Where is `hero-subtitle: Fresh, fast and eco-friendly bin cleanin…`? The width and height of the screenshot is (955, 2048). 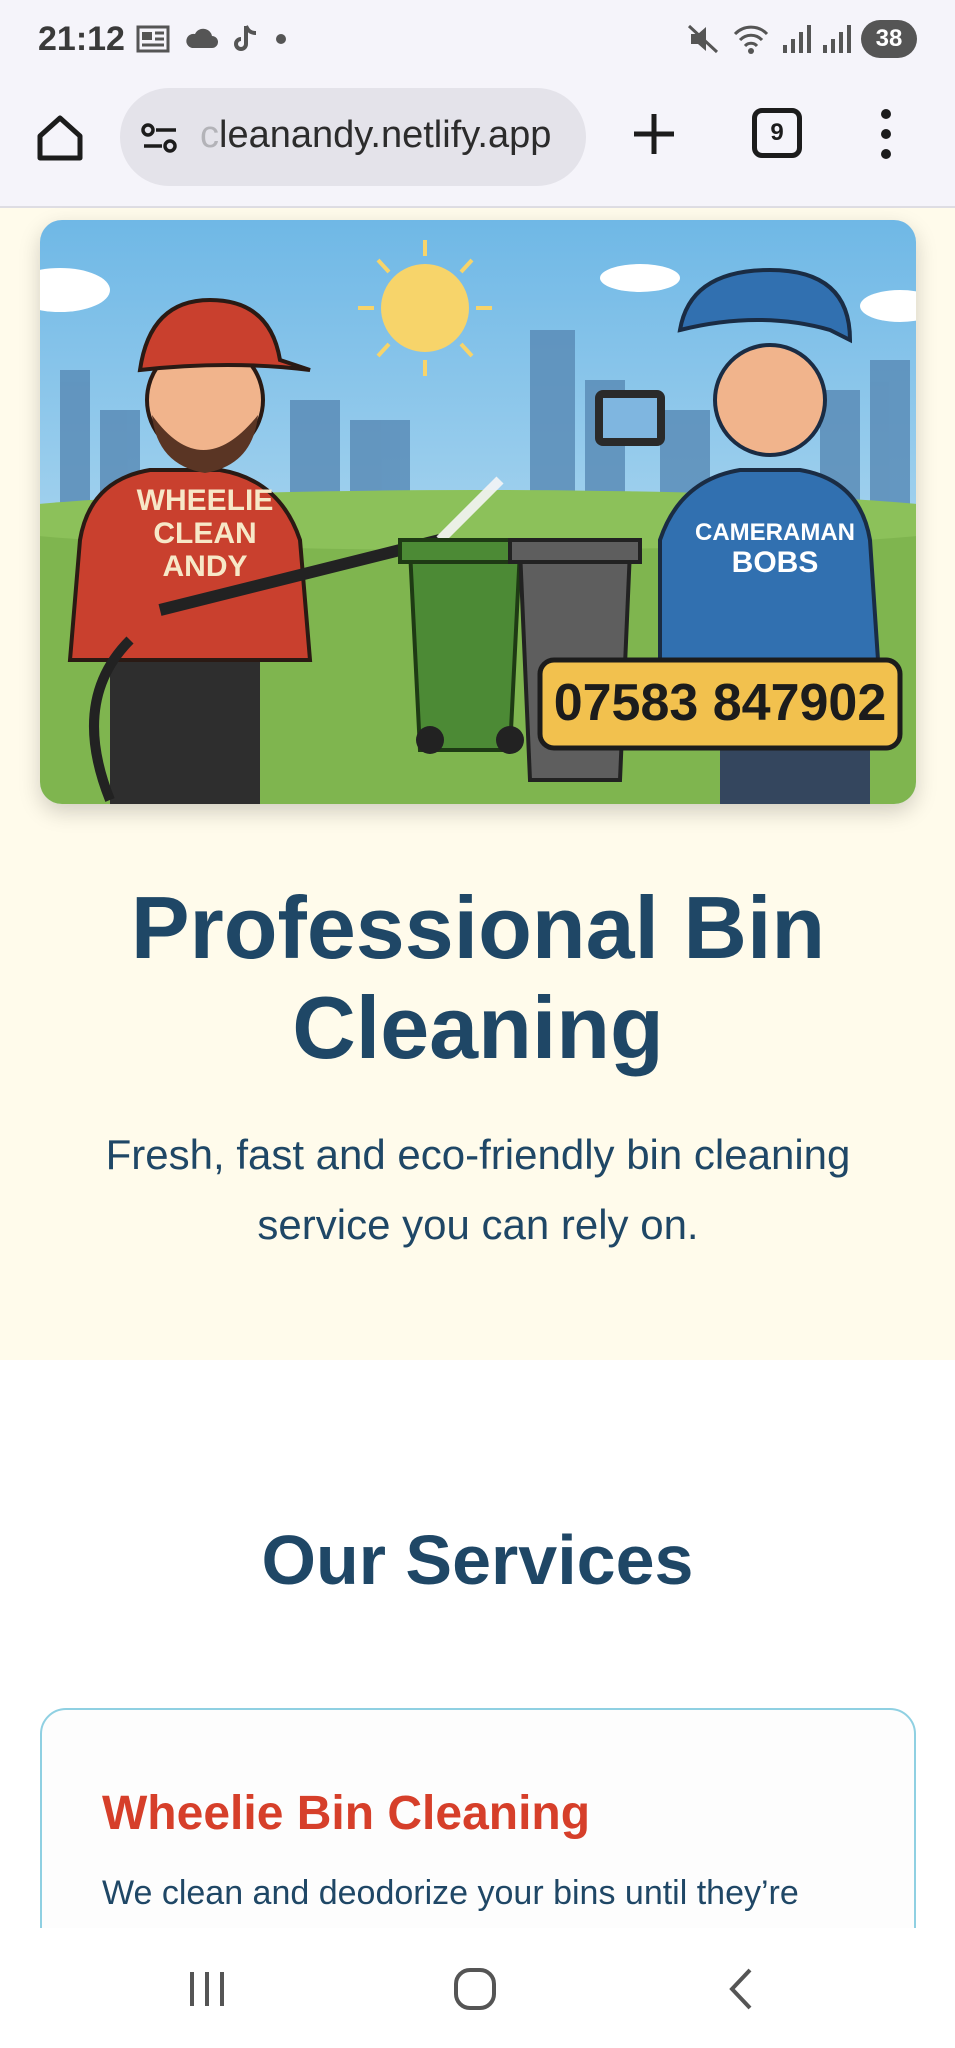 hero-subtitle: Fresh, fast and eco-friendly bin cleanin… is located at coordinates (478, 1189).